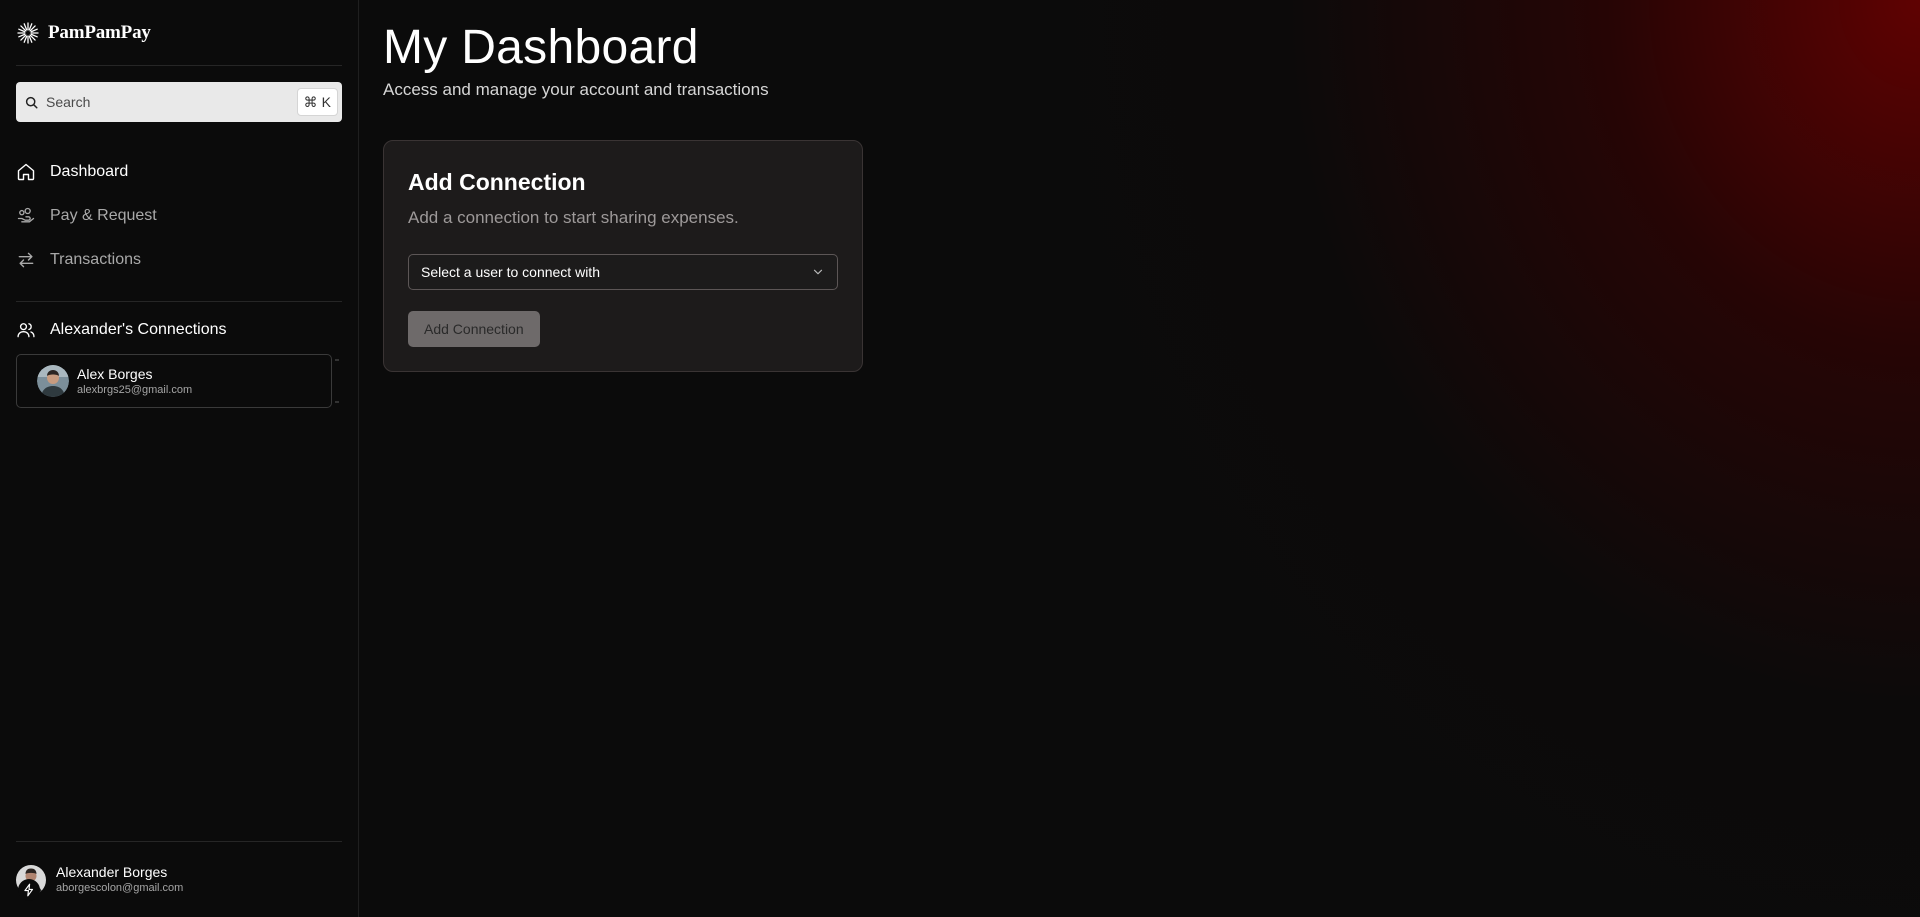  What do you see at coordinates (112, 872) in the screenshot?
I see `current-user-name: Alexander Borges` at bounding box center [112, 872].